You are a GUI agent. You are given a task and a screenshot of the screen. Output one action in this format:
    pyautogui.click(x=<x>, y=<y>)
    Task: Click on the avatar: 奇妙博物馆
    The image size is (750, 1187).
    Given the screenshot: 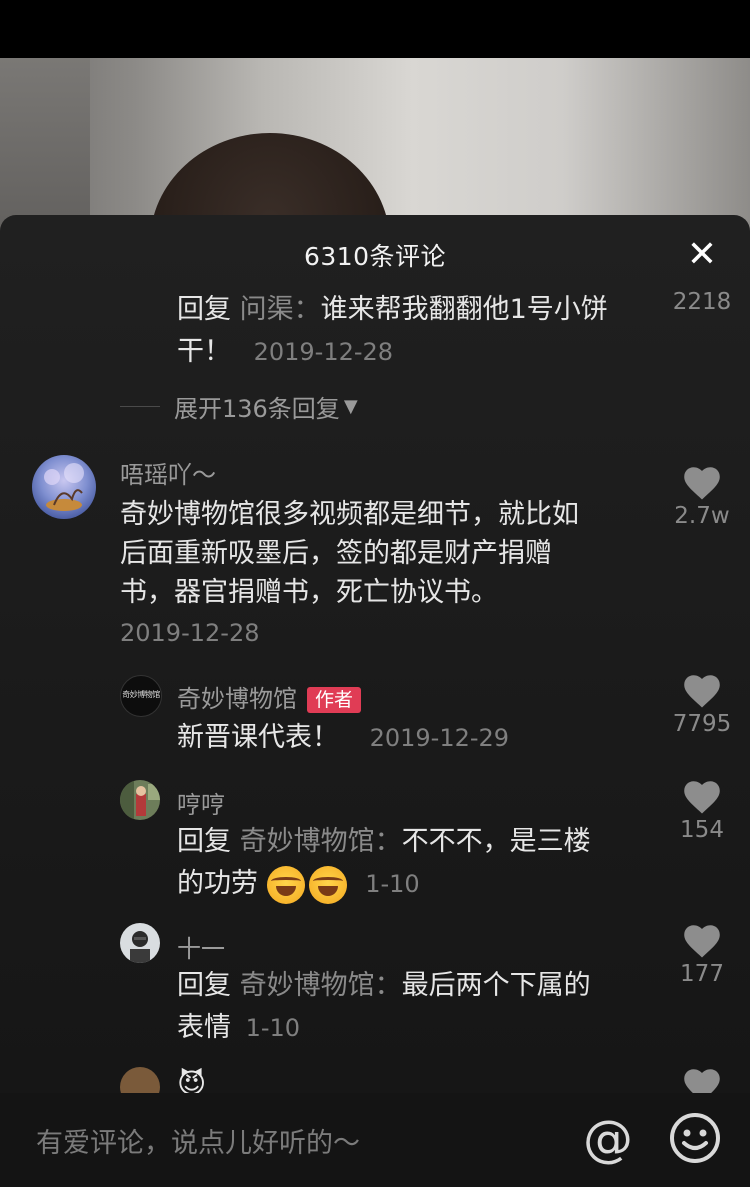 What is the action you would take?
    pyautogui.click(x=141, y=696)
    